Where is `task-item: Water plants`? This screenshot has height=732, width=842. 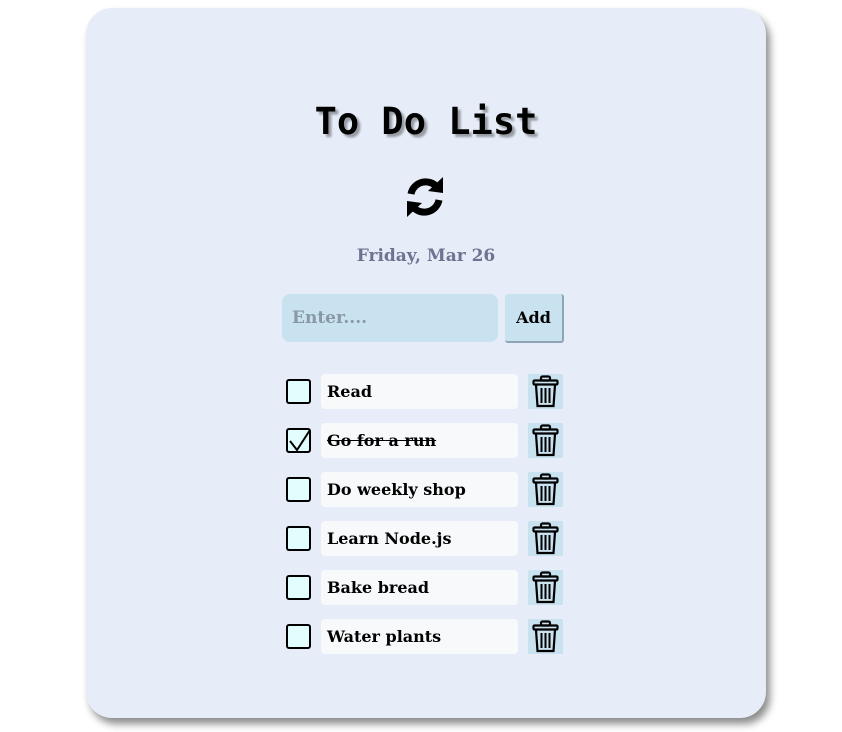
task-item: Water plants is located at coordinates (426, 643).